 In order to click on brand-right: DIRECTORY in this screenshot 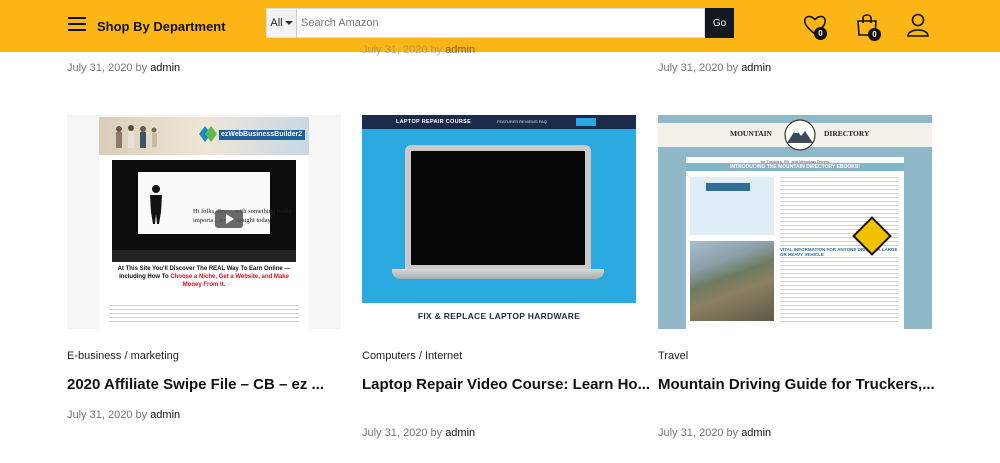, I will do `click(847, 133)`.